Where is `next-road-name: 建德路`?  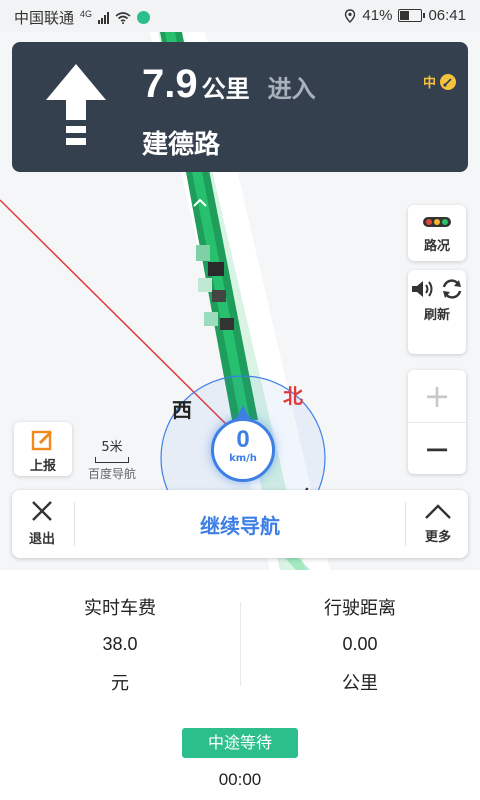
next-road-name: 建德路 is located at coordinates (181, 145).